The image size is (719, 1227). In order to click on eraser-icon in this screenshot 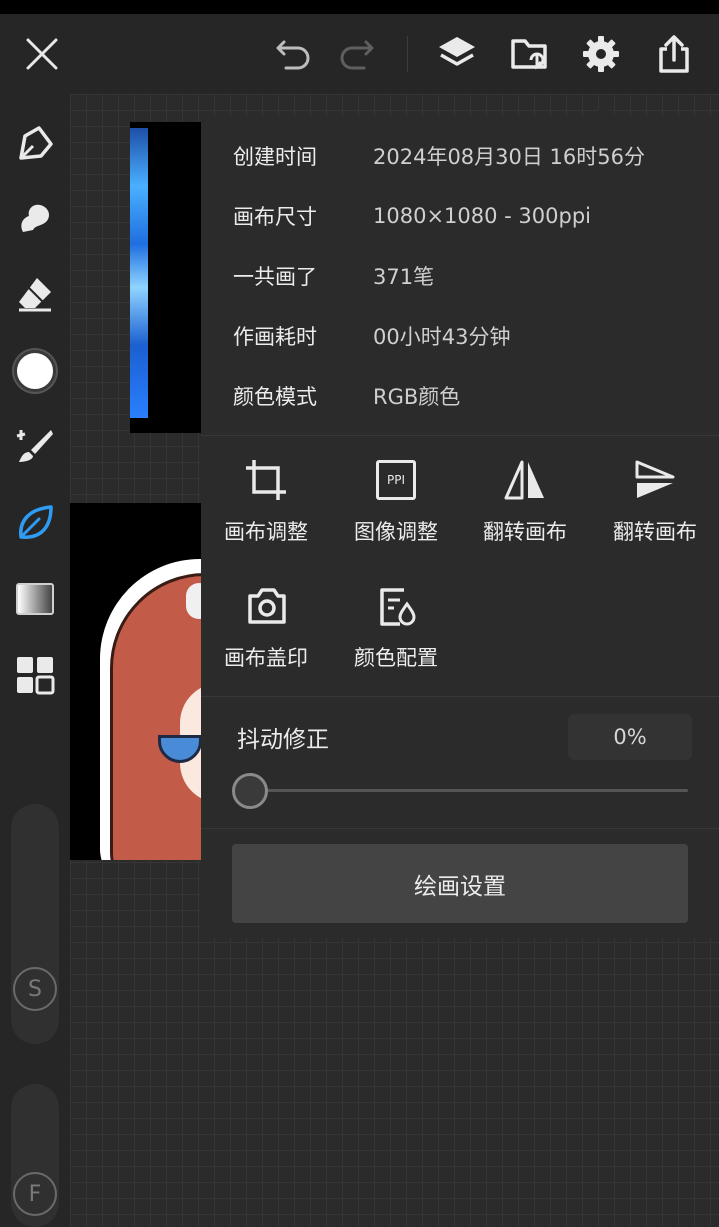, I will do `click(35, 294)`.